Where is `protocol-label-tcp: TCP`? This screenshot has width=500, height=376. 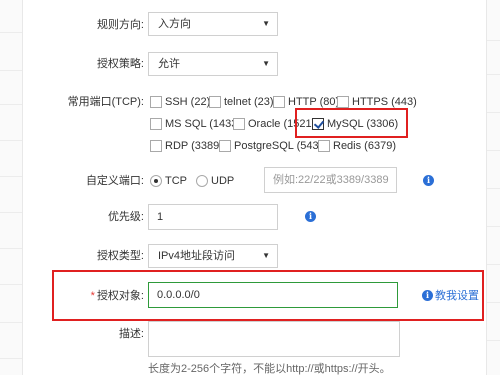 protocol-label-tcp: TCP is located at coordinates (176, 181).